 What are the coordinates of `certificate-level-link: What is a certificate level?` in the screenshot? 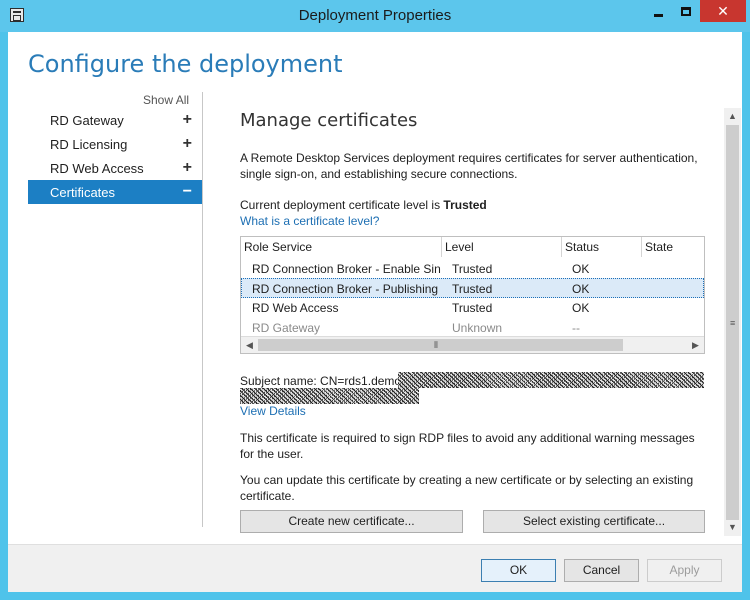 It's located at (309, 221).